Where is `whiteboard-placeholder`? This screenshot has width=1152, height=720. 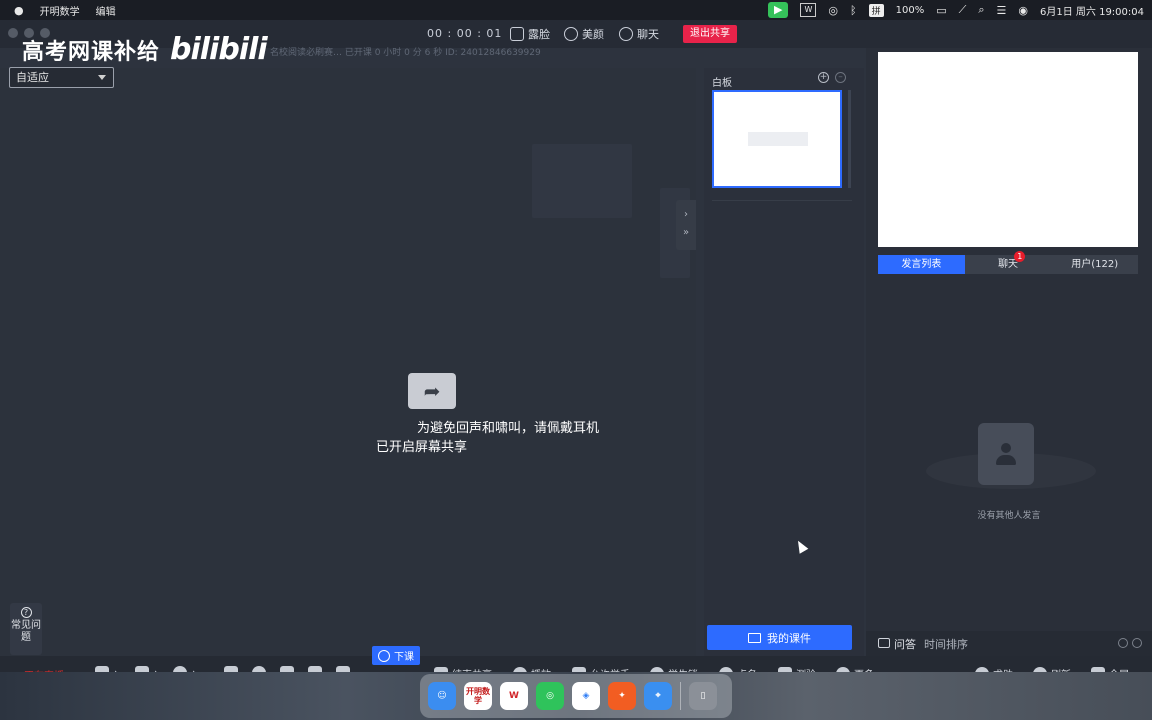 whiteboard-placeholder is located at coordinates (778, 139).